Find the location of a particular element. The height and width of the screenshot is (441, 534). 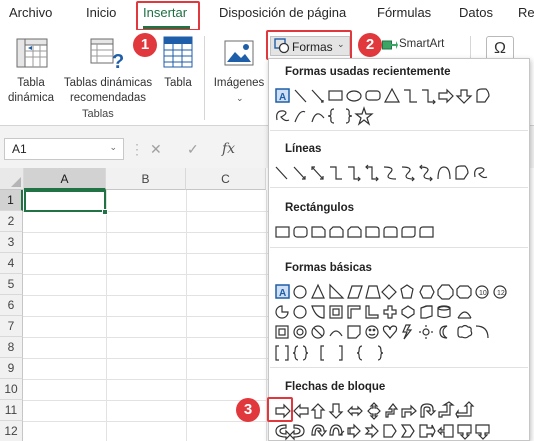

callout-box-insertar is located at coordinates (168, 16).